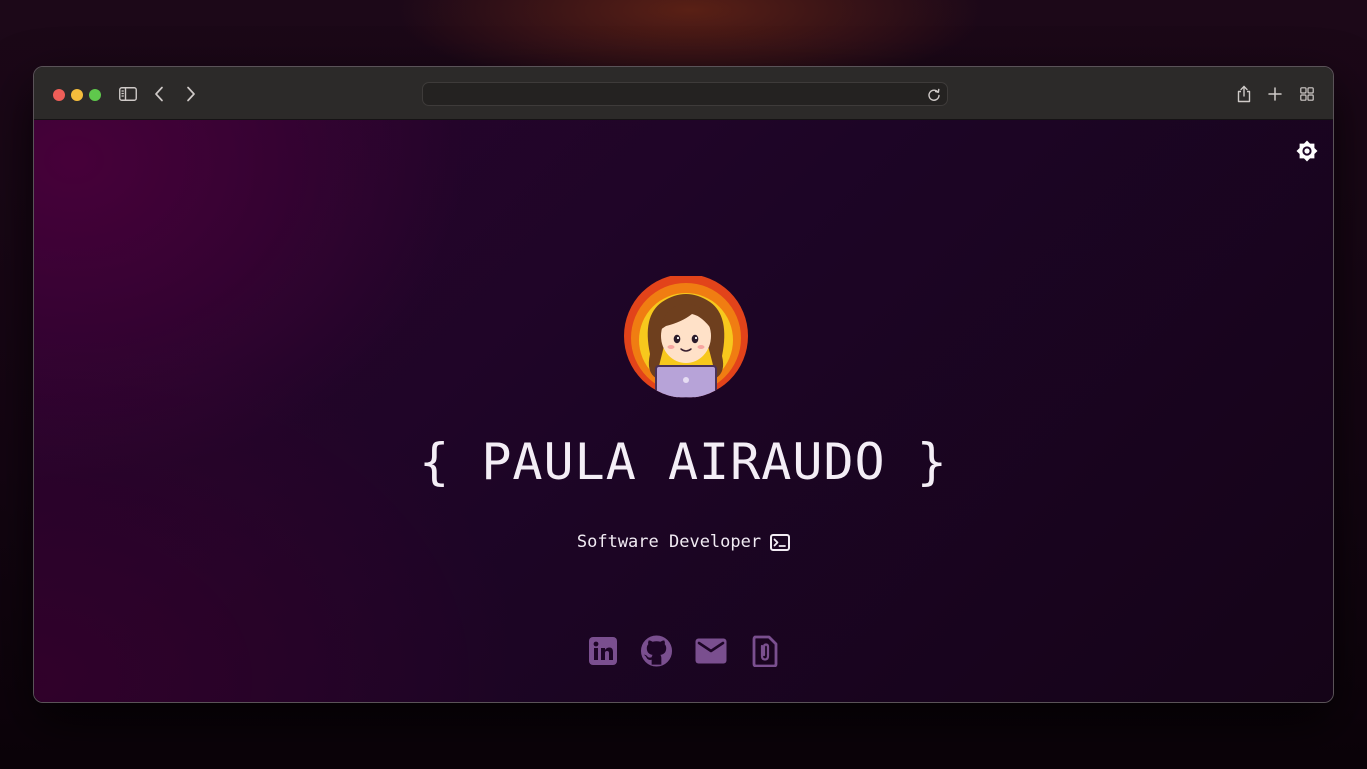  What do you see at coordinates (159, 94) in the screenshot?
I see `back-icon` at bounding box center [159, 94].